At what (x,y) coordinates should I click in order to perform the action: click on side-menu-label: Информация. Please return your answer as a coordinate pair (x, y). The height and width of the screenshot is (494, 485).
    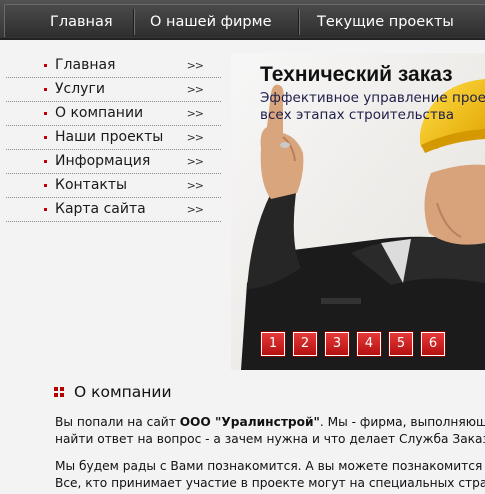
    Looking at the image, I should click on (103, 161).